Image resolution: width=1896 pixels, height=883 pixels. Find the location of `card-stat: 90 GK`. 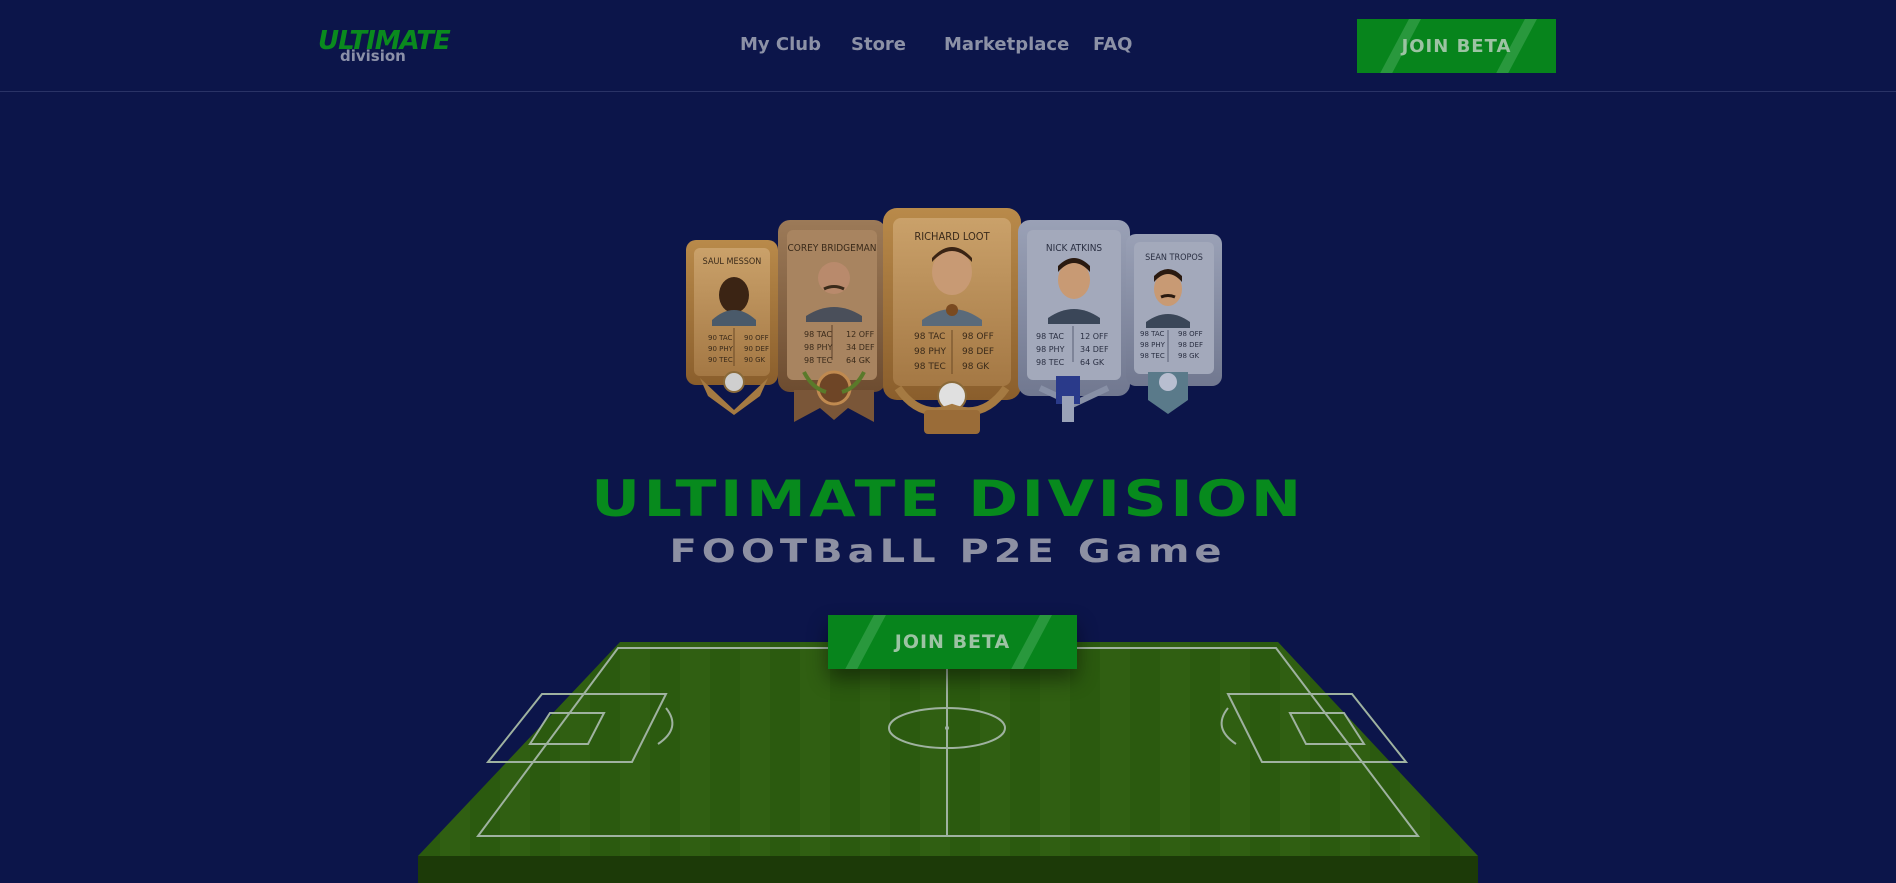

card-stat: 90 GK is located at coordinates (755, 360).